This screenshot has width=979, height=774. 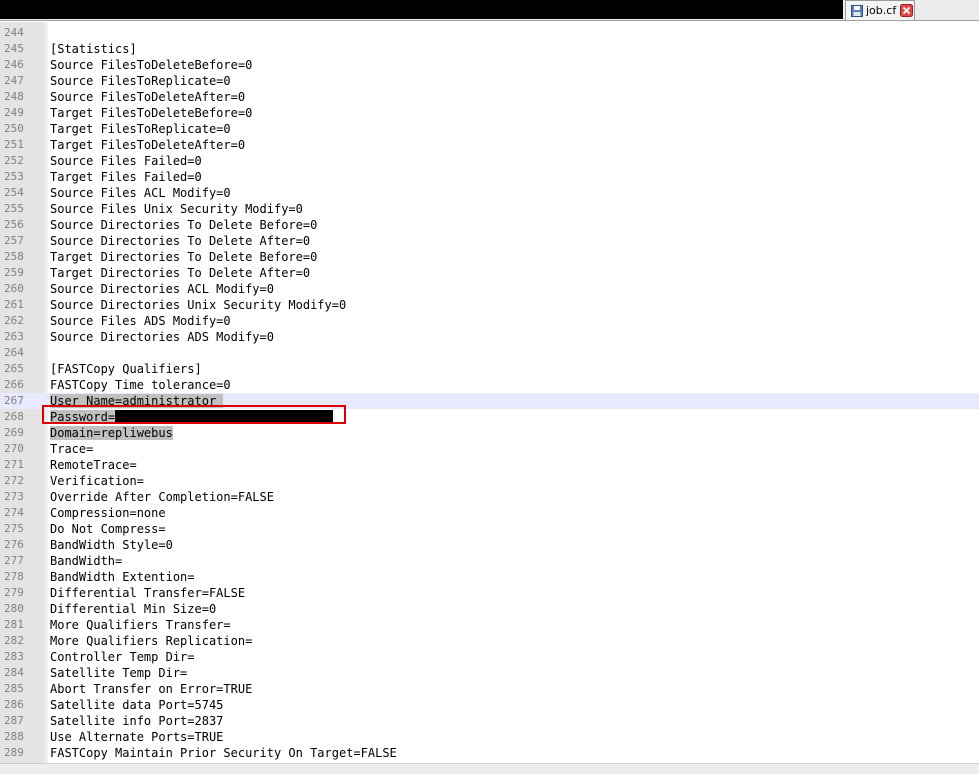 What do you see at coordinates (489, 289) in the screenshot?
I see `editor-line: 260 Source Directories ACL Modify=0` at bounding box center [489, 289].